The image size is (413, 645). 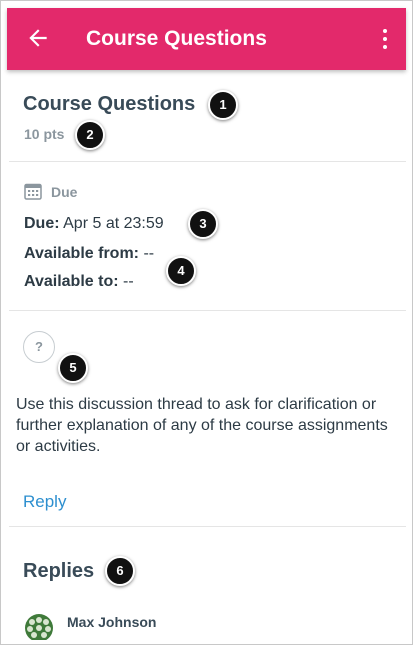 What do you see at coordinates (109, 104) in the screenshot?
I see `assignment-title: Course Questions` at bounding box center [109, 104].